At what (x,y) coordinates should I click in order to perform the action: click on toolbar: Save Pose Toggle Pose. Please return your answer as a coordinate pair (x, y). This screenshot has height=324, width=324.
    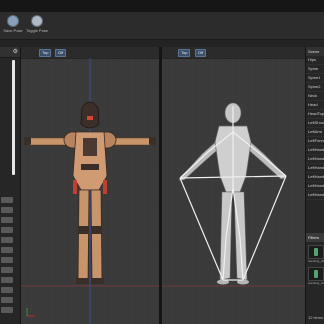
    Looking at the image, I should click on (162, 26).